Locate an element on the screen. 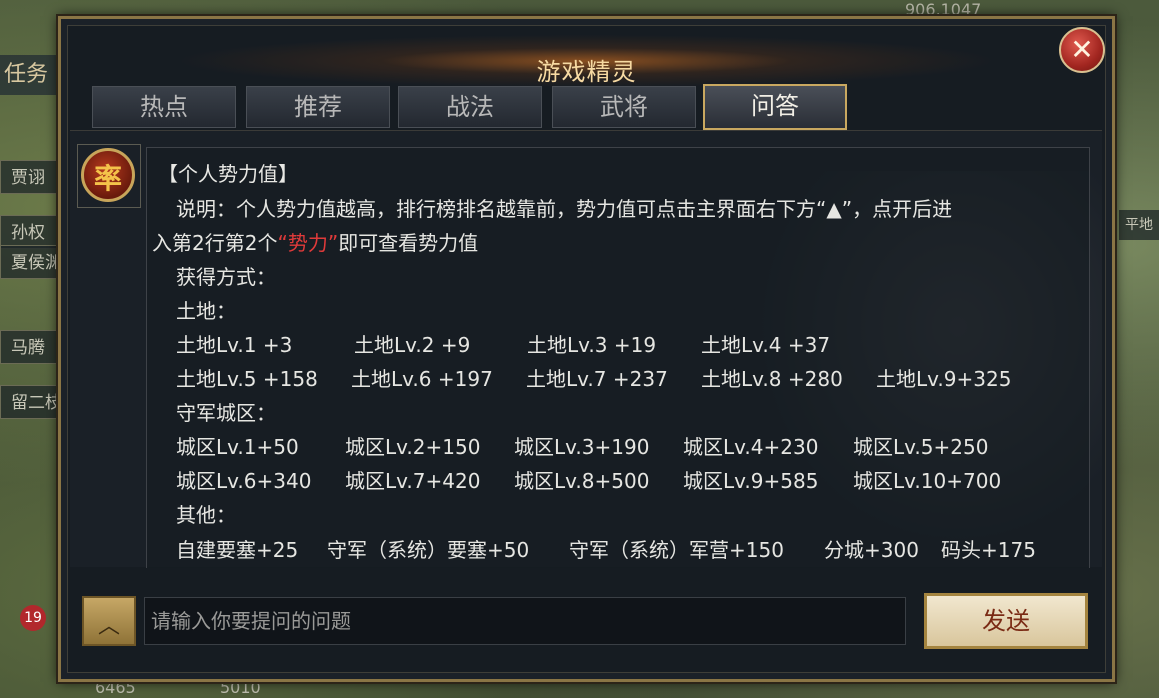 The width and height of the screenshot is (1159, 698). land-level-value: 土地Lv.4 +37 is located at coordinates (766, 345).